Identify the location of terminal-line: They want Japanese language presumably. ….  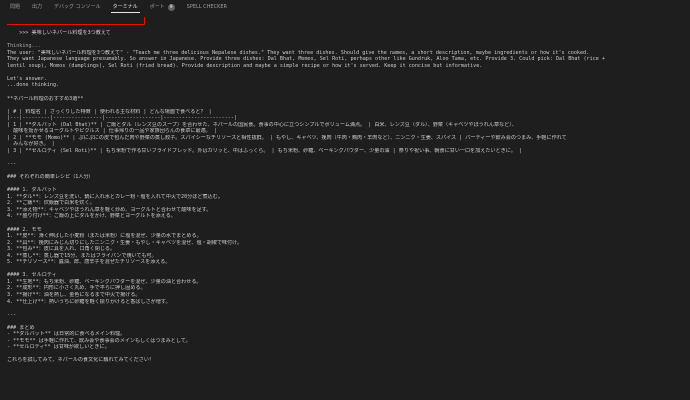
(306, 59).